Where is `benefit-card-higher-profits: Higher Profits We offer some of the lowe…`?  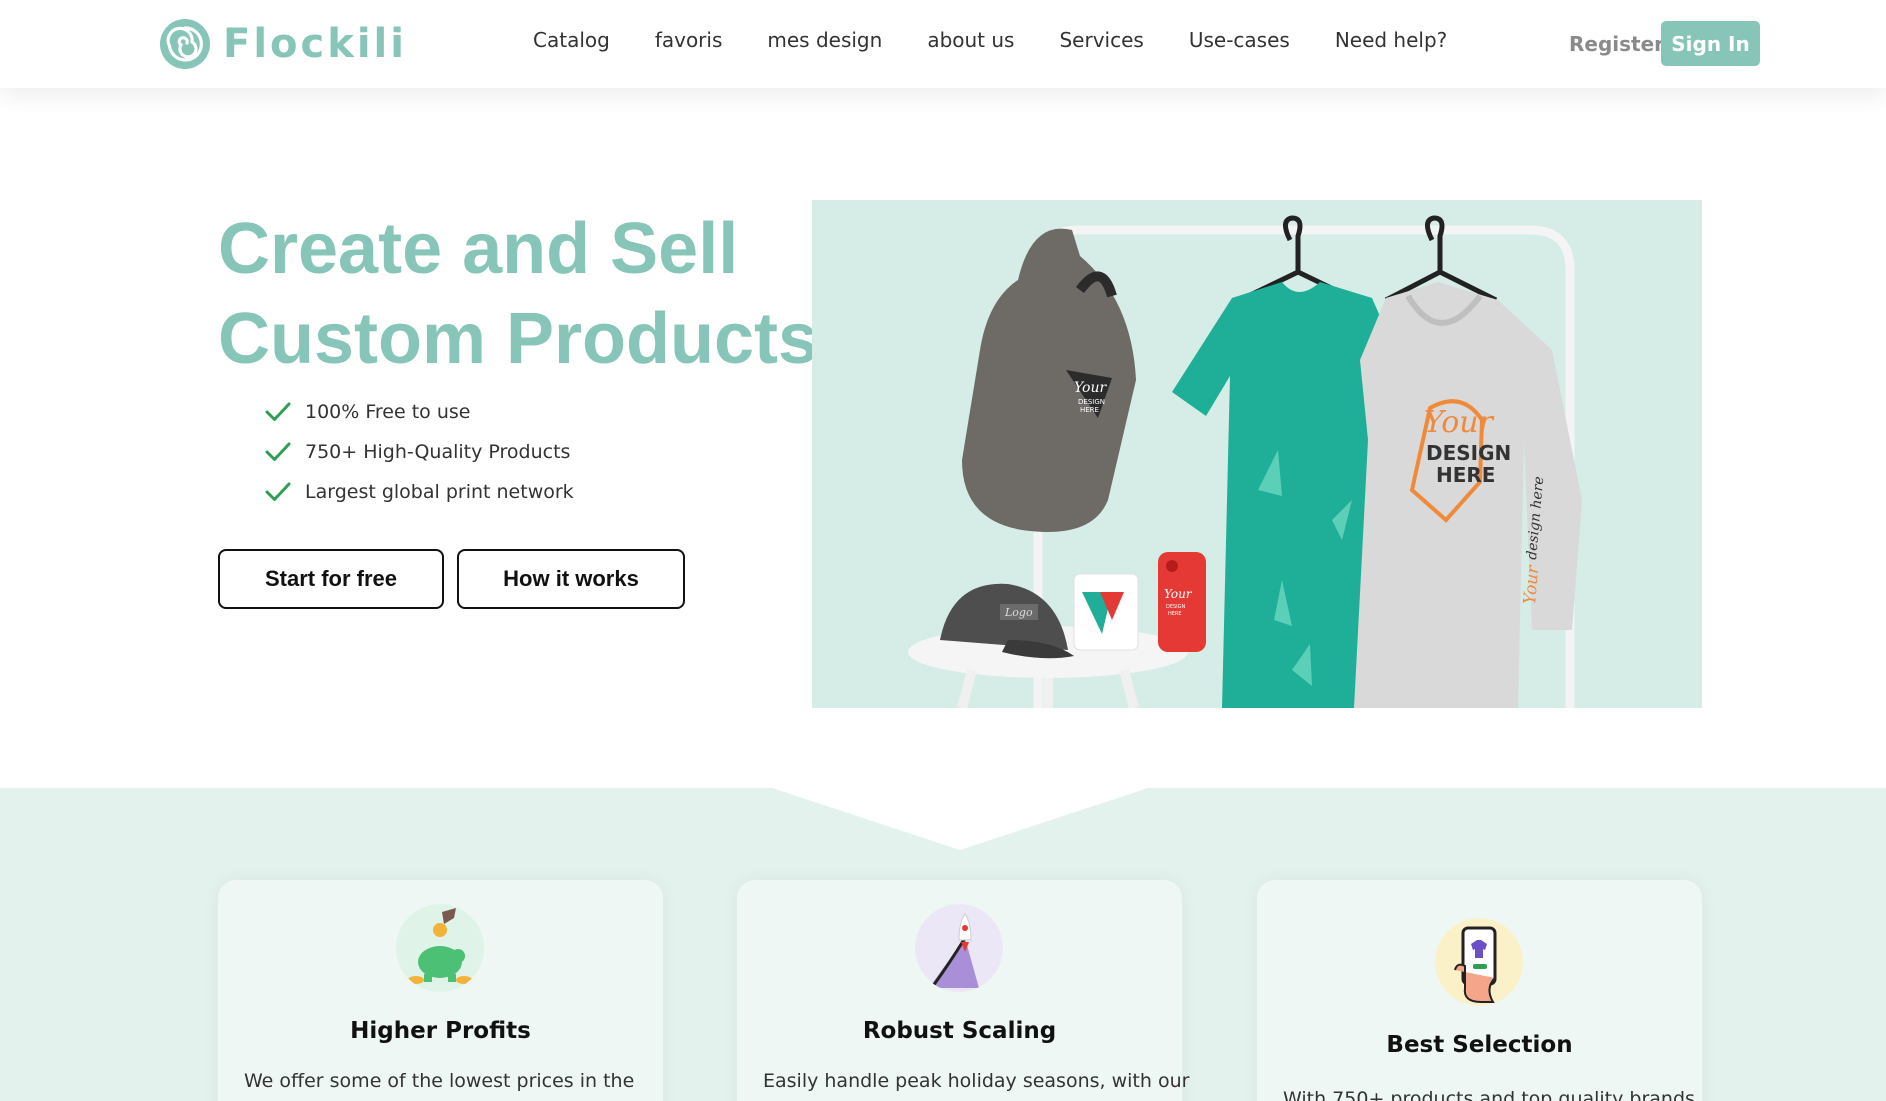 benefit-card-higher-profits: Higher Profits We offer some of the lowe… is located at coordinates (440, 990).